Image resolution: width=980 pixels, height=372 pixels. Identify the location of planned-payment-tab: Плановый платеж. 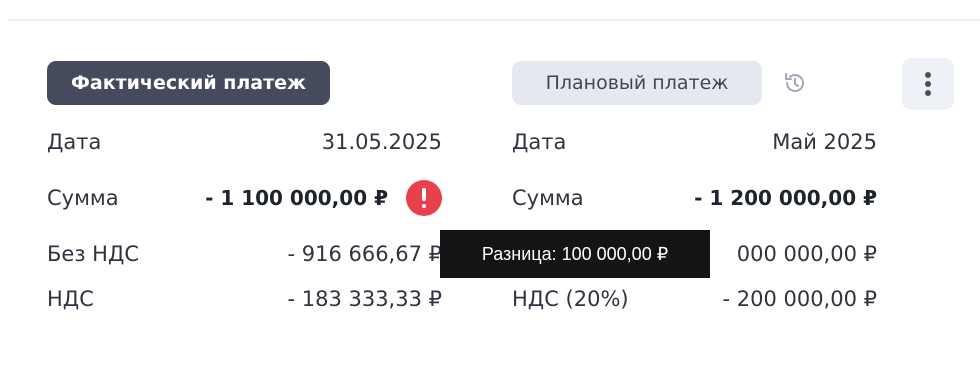
(637, 83).